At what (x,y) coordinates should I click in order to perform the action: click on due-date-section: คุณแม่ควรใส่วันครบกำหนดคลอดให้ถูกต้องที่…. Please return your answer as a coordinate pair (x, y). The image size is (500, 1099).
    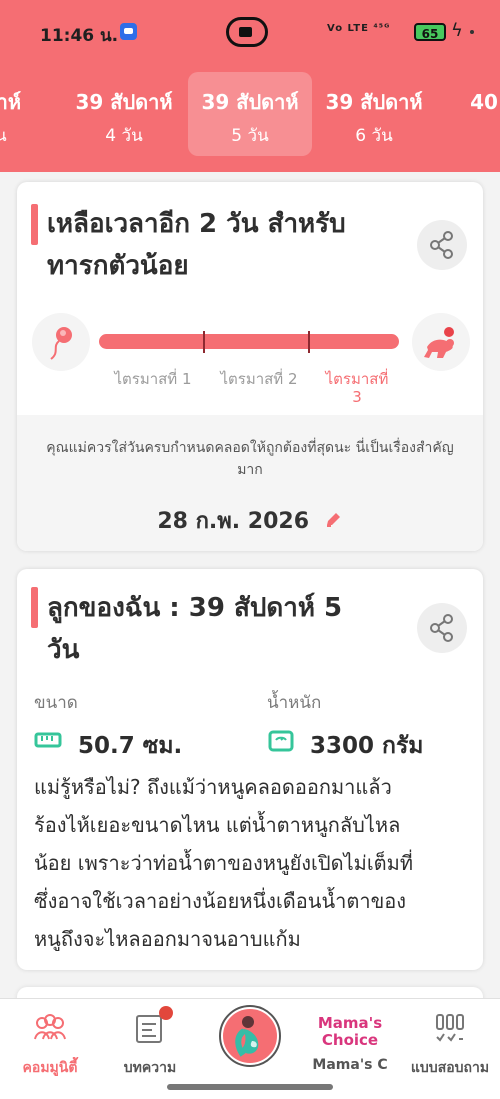
    Looking at the image, I should click on (250, 483).